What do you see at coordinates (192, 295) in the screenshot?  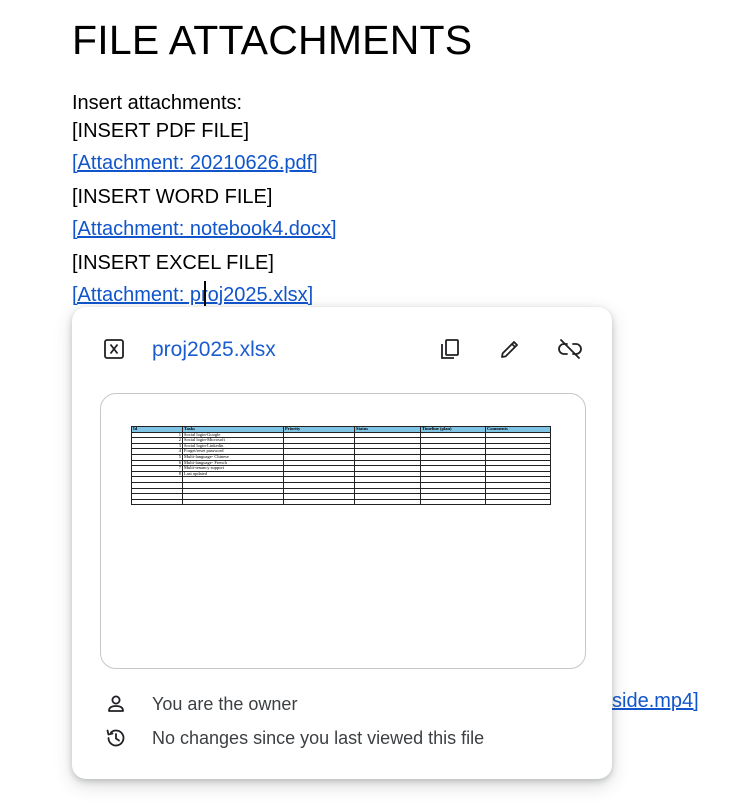 I see `attachment-link-excel: [Attachment: proj2025.xlsx]` at bounding box center [192, 295].